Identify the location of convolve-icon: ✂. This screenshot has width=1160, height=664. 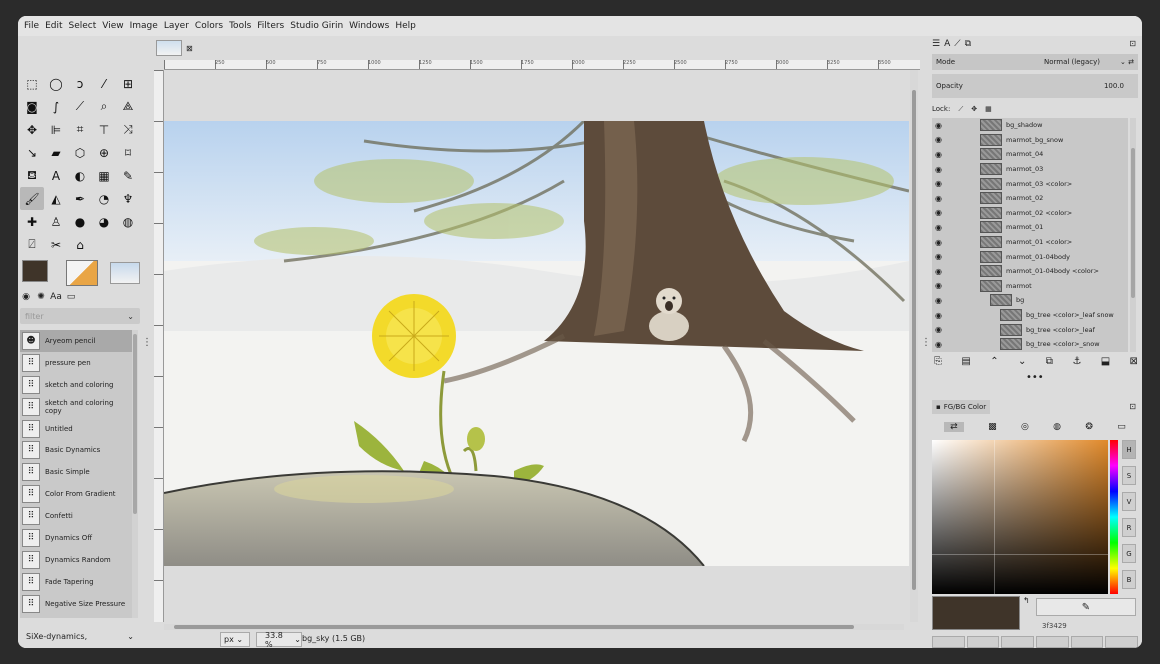
(56, 244).